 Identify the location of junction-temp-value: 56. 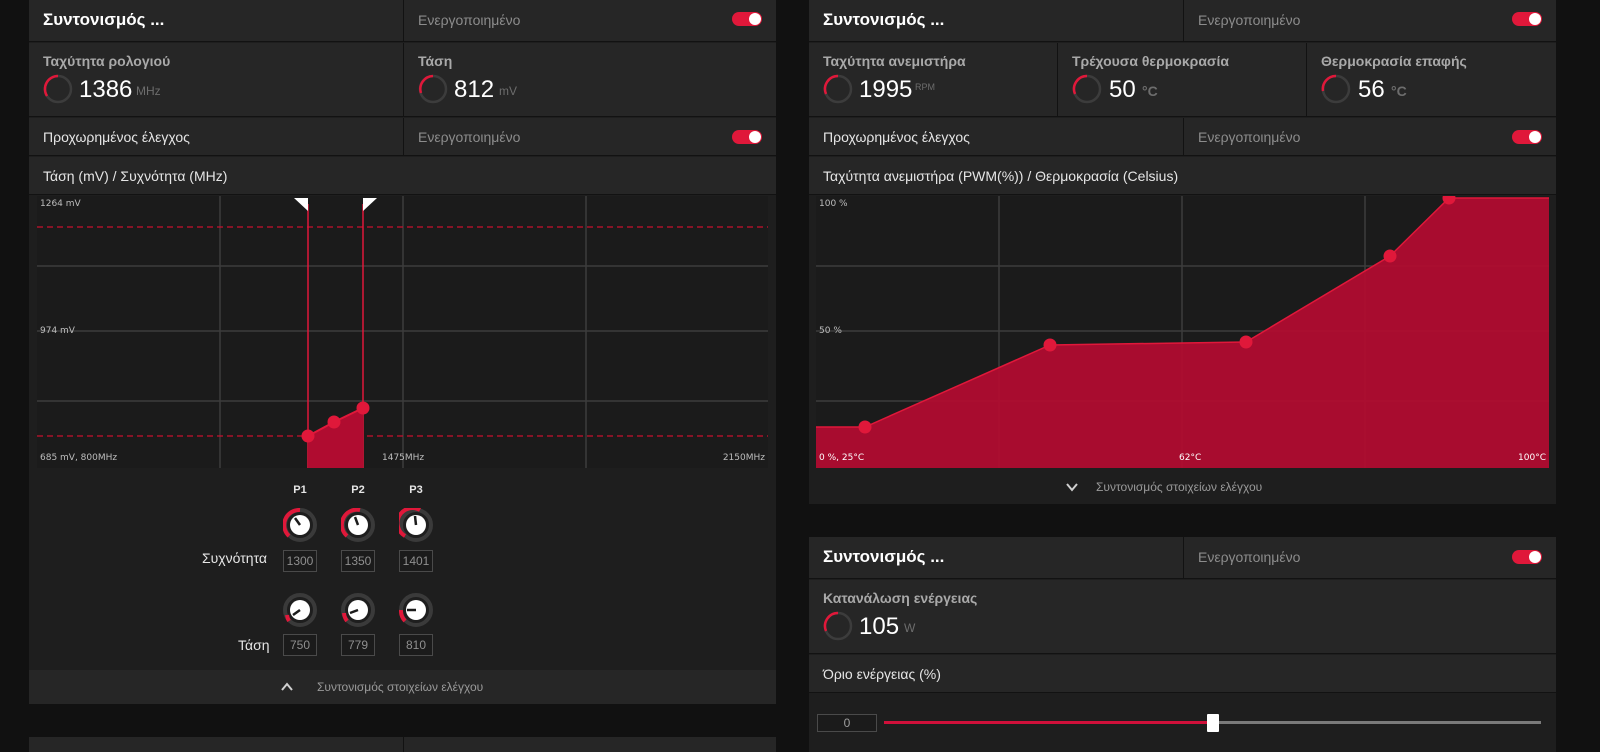
(1371, 89).